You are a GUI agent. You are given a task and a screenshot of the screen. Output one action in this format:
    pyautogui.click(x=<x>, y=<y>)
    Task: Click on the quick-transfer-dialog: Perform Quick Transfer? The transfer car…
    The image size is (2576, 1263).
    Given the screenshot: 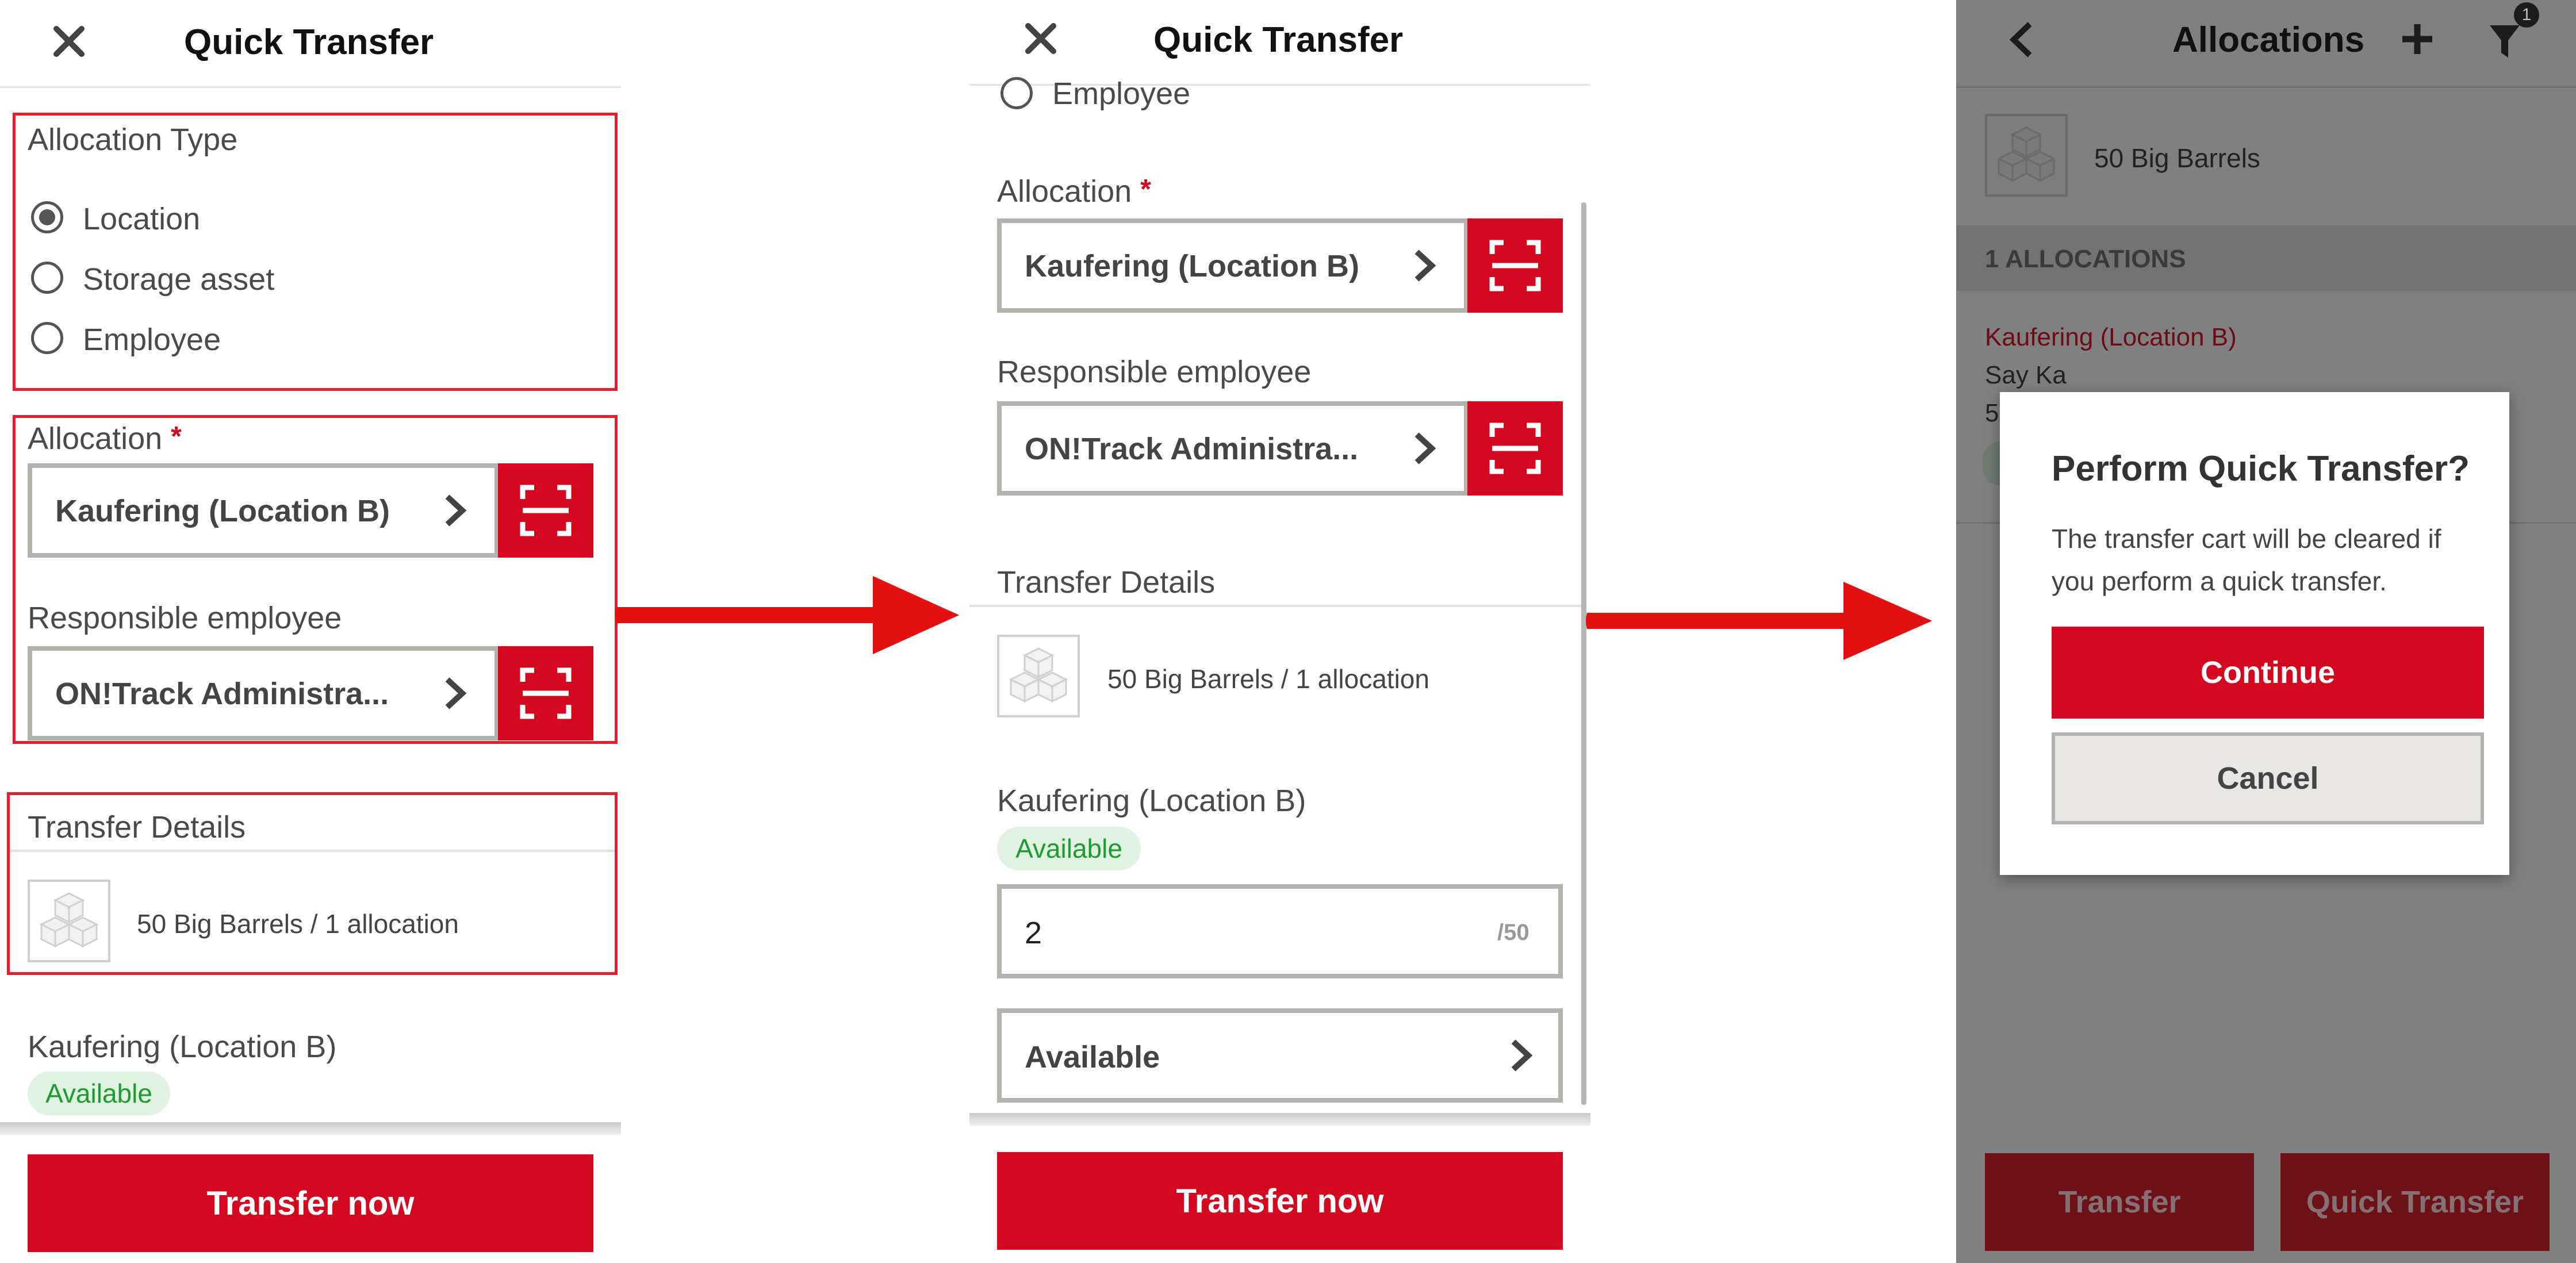 What is the action you would take?
    pyautogui.click(x=2254, y=633)
    